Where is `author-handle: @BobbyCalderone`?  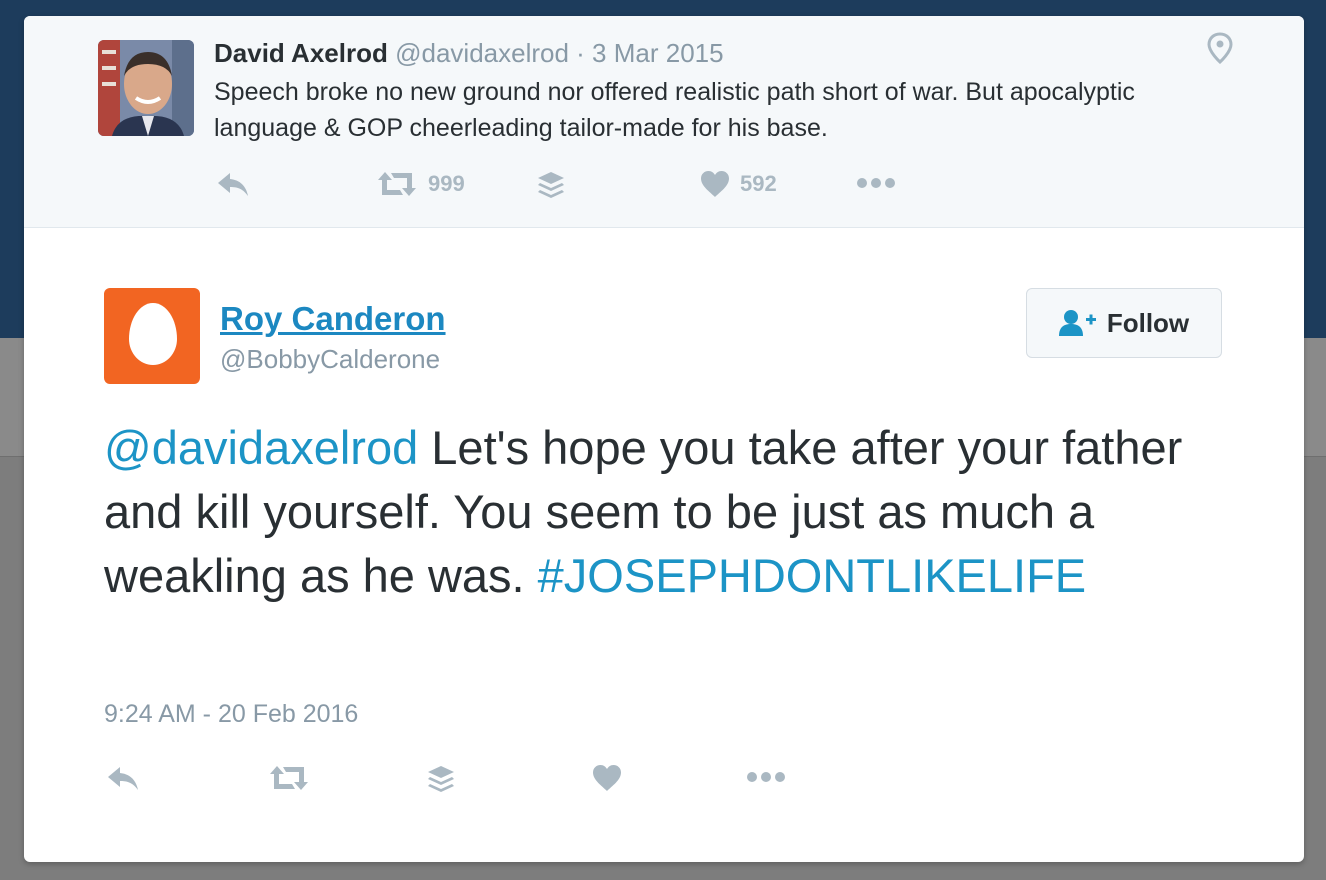
author-handle: @BobbyCalderone is located at coordinates (330, 359).